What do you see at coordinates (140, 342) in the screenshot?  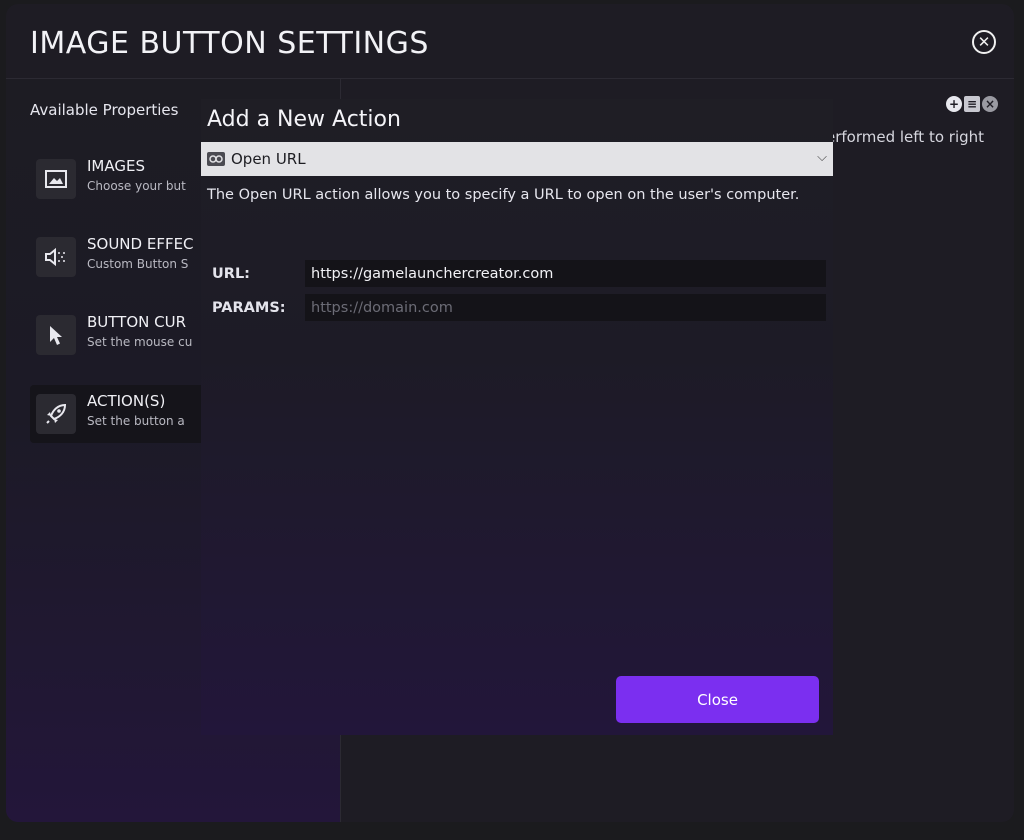 I see `sidebar-item-desc: Set the mouse cu` at bounding box center [140, 342].